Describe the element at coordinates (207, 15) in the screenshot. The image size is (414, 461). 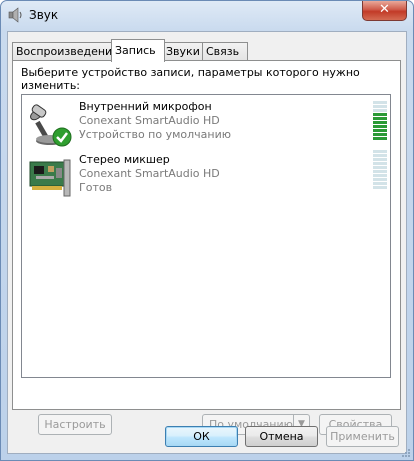
I see `title-bar: Звук ✕` at that location.